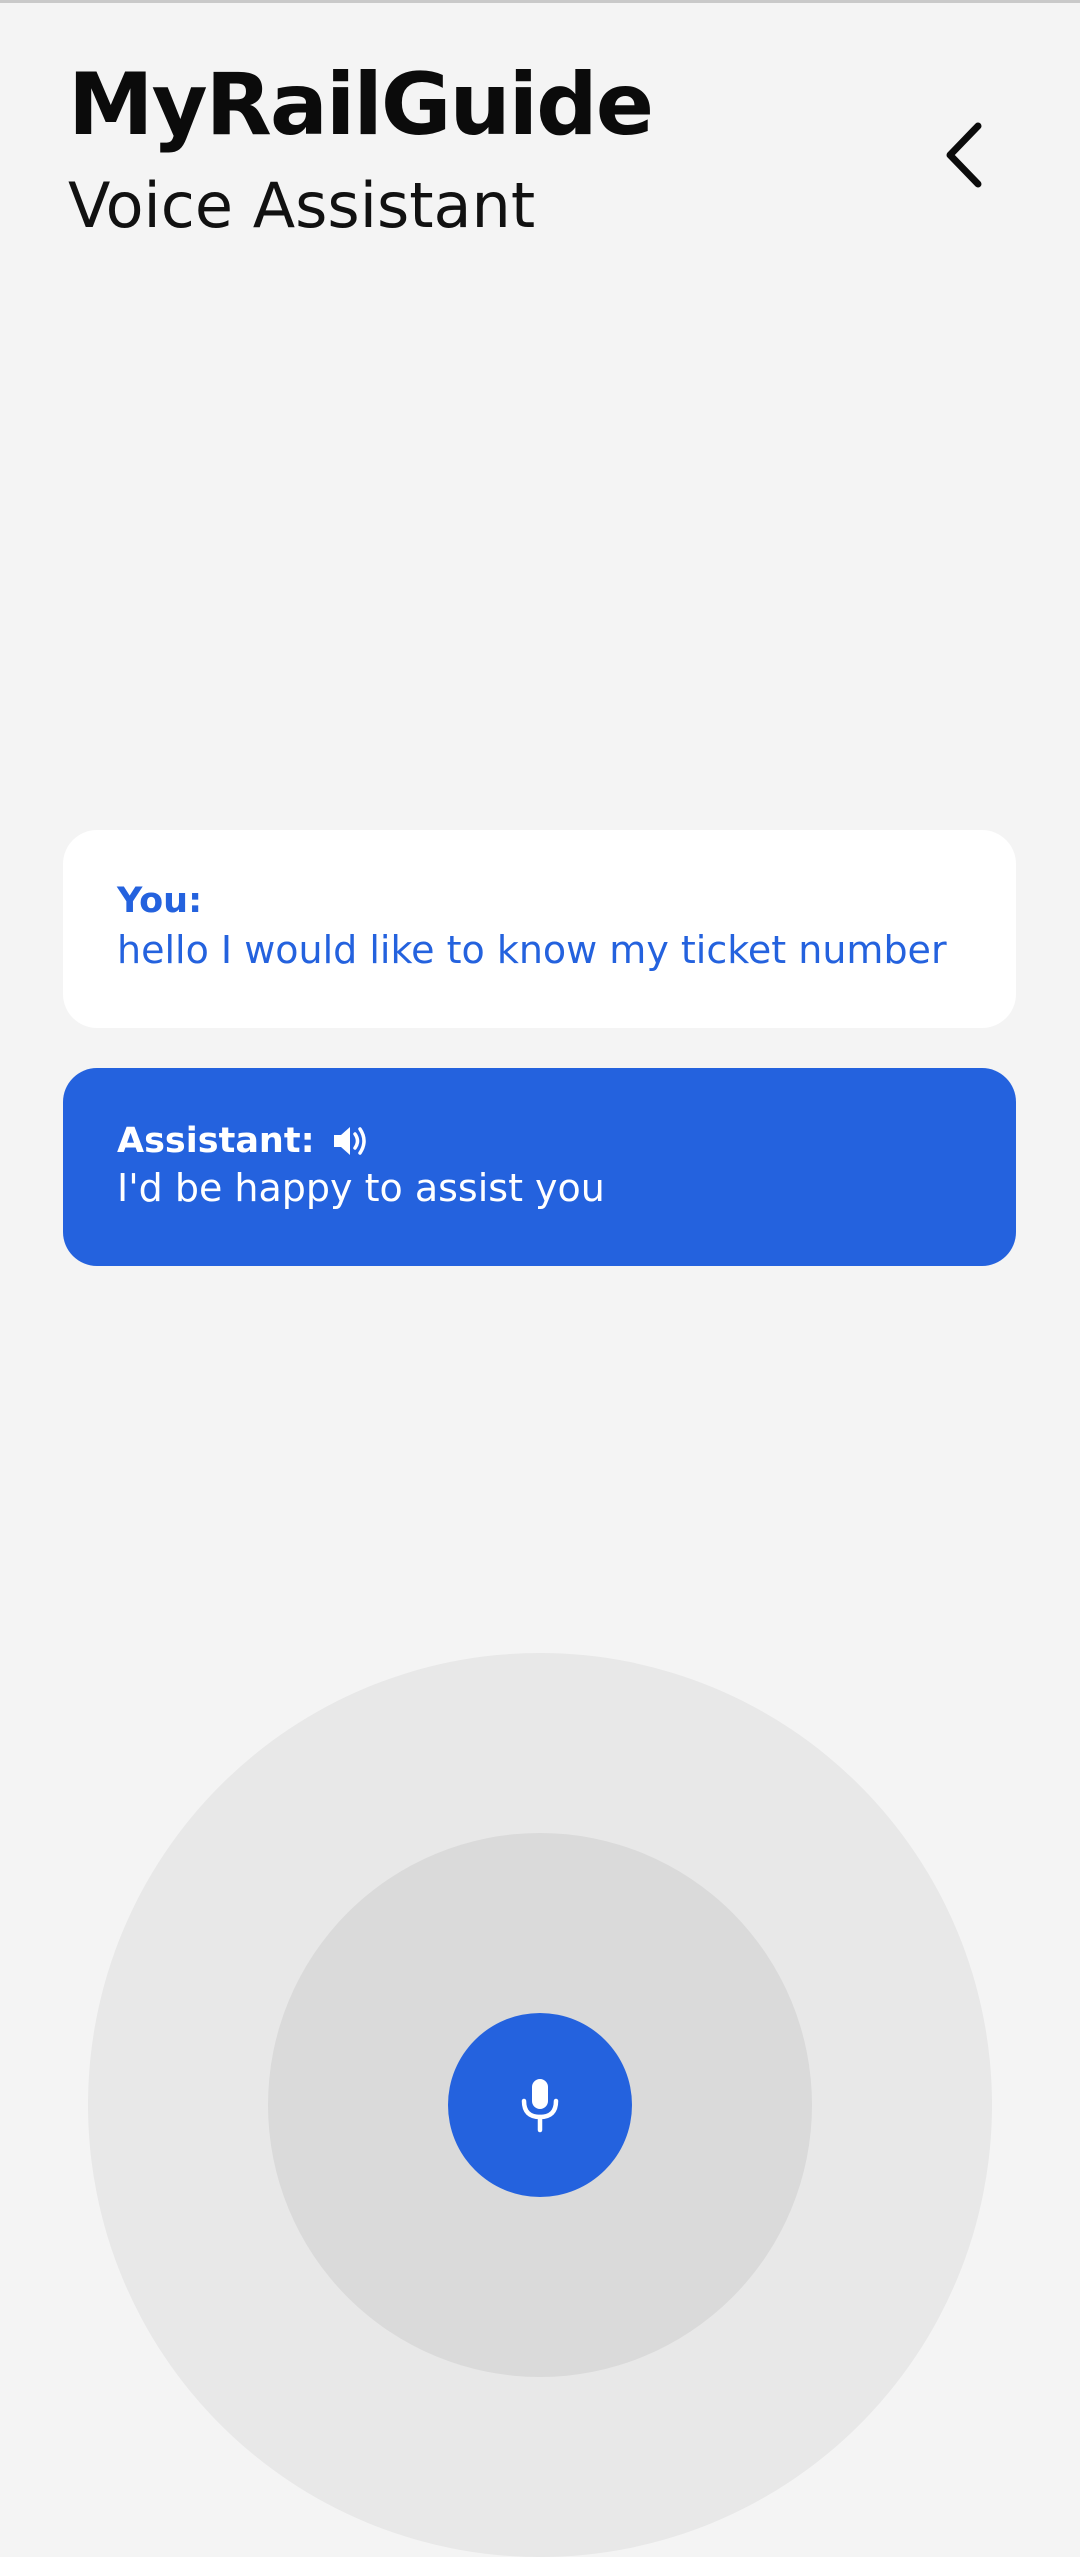 The height and width of the screenshot is (2557, 1080). I want to click on microphone-button, so click(540, 2105).